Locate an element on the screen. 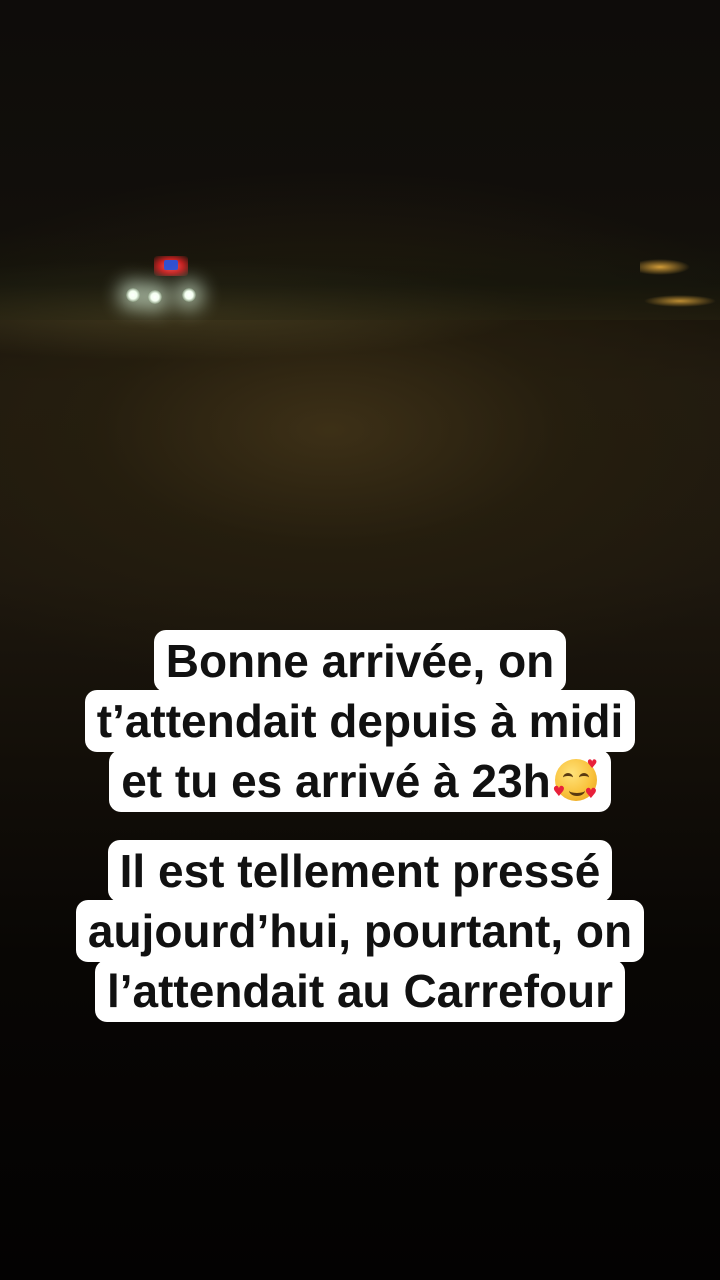 This screenshot has width=720, height=1280. caption-2-line-2: aujourd’hui, pourtant, on is located at coordinates (360, 931).